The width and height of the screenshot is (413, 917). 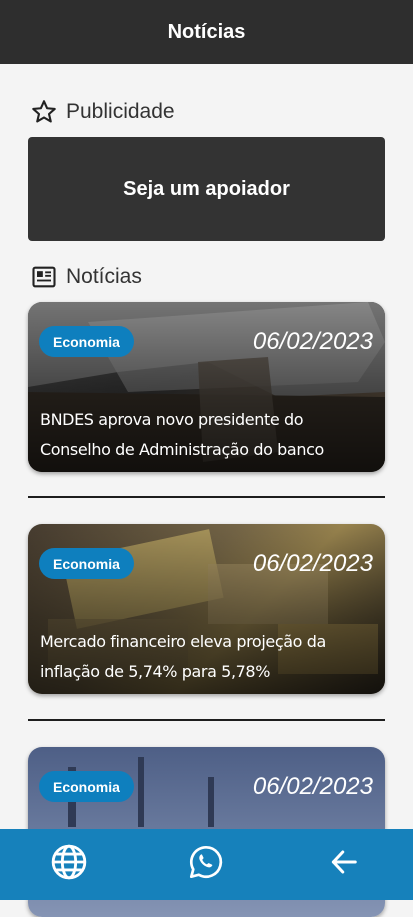 What do you see at coordinates (120, 111) in the screenshot?
I see `ad-section-label: Publicidade` at bounding box center [120, 111].